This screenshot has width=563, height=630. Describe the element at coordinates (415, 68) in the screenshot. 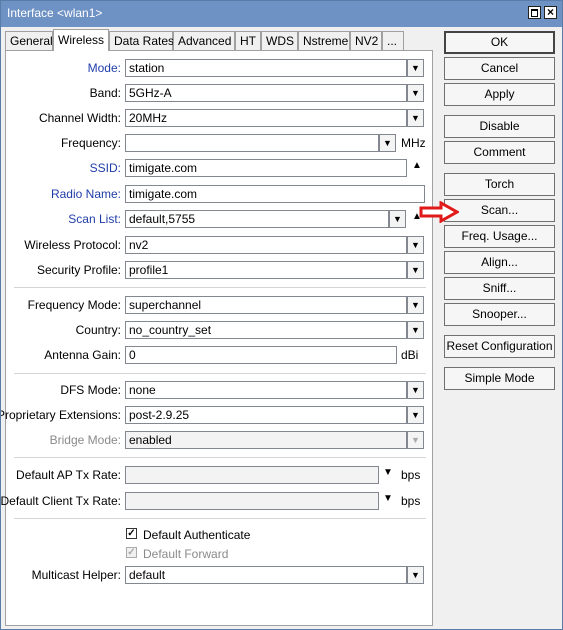

I see `mode-dropdown-icon: ▼` at that location.